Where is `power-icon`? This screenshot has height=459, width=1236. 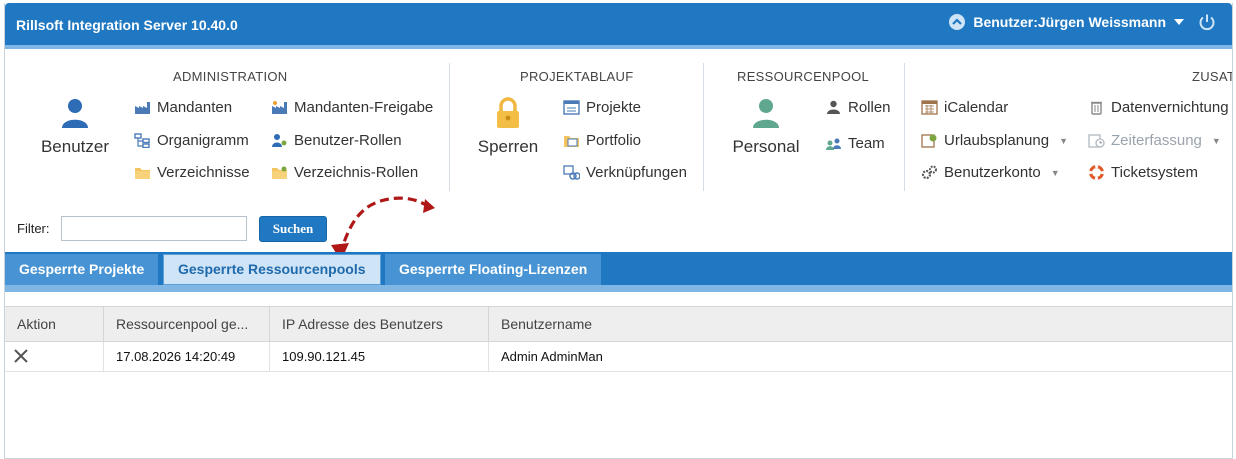 power-icon is located at coordinates (1207, 22).